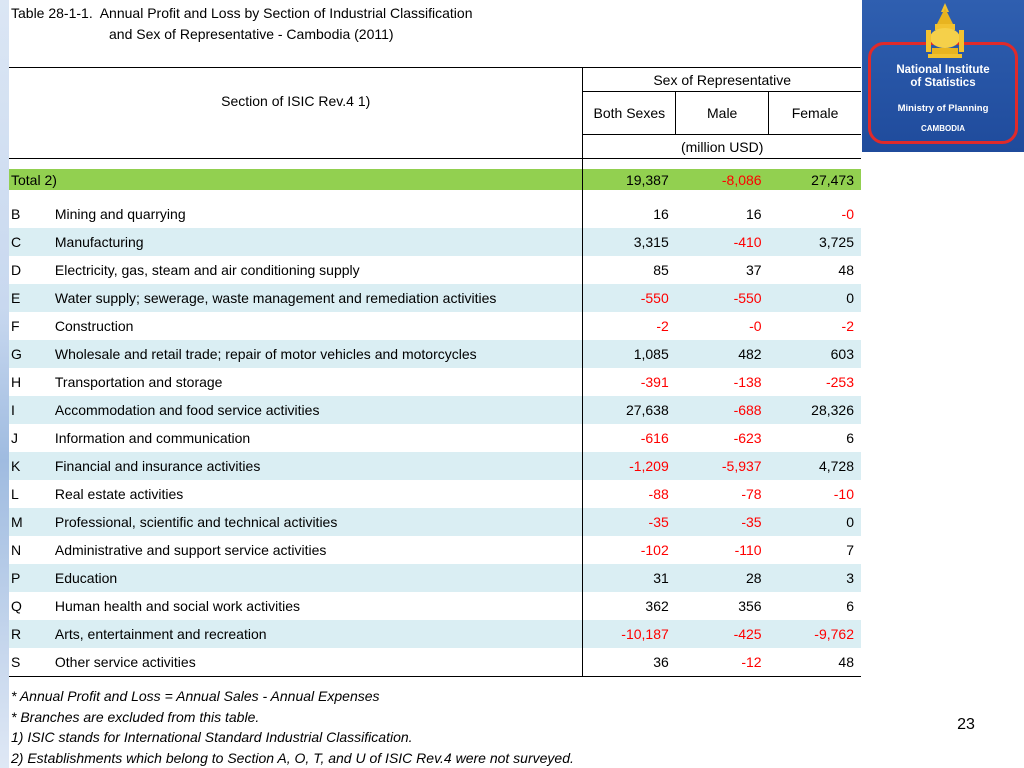  I want to click on value-both-sexes: 36, so click(629, 662).